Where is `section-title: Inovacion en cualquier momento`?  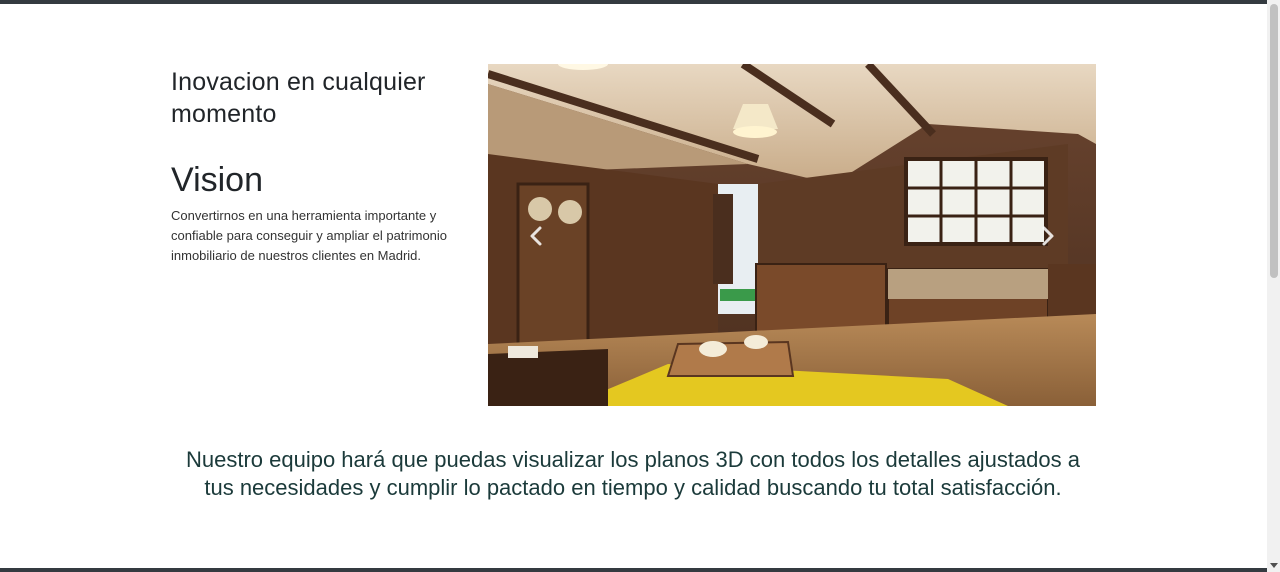
section-title: Inovacion en cualquier momento is located at coordinates (298, 98).